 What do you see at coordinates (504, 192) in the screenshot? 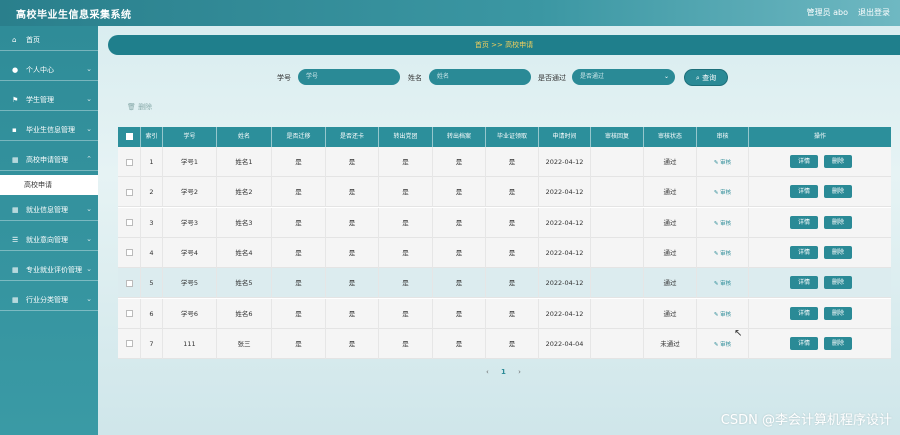
I see `table-row: 2 学号2 姓名2 是是是是是 2022-04-12 通过 ✎ 审核 详情 删除` at bounding box center [504, 192].